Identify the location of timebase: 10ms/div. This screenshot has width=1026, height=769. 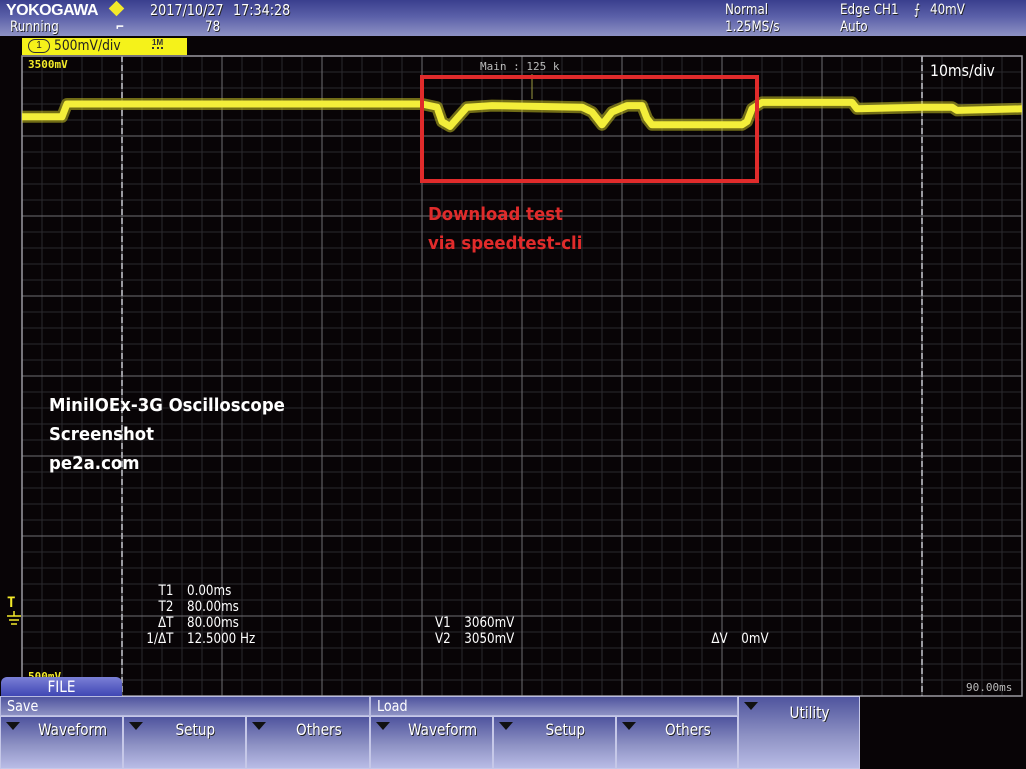
(962, 70).